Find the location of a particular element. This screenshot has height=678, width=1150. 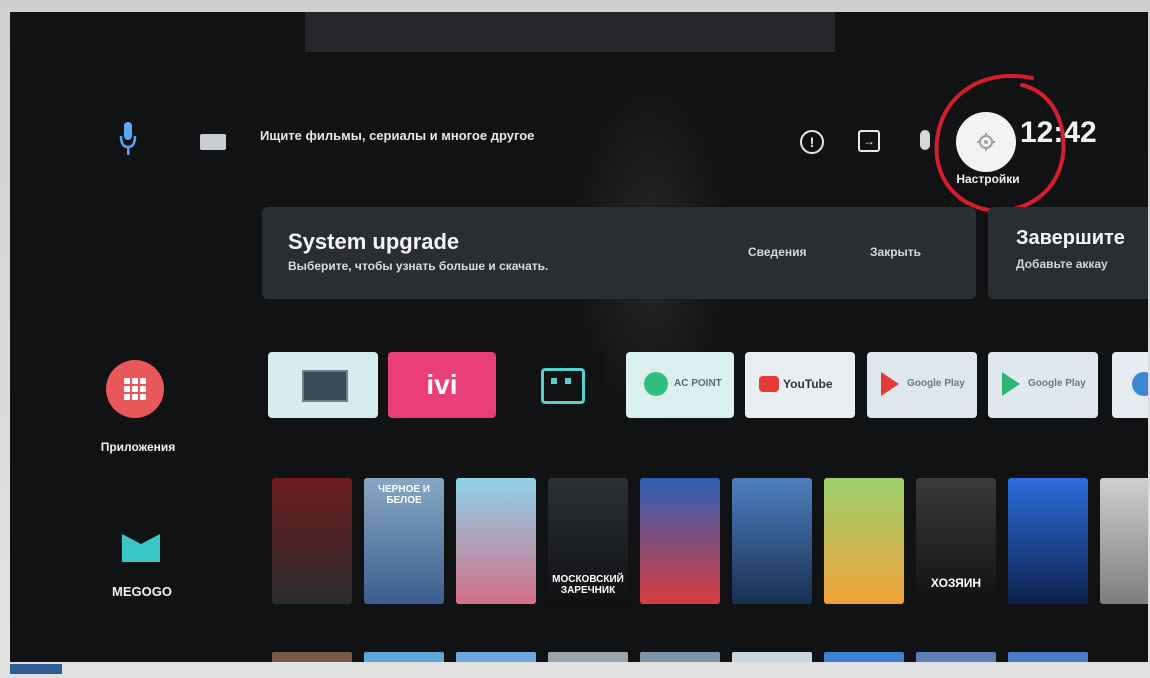

youtube-label: YouTube is located at coordinates (808, 384).